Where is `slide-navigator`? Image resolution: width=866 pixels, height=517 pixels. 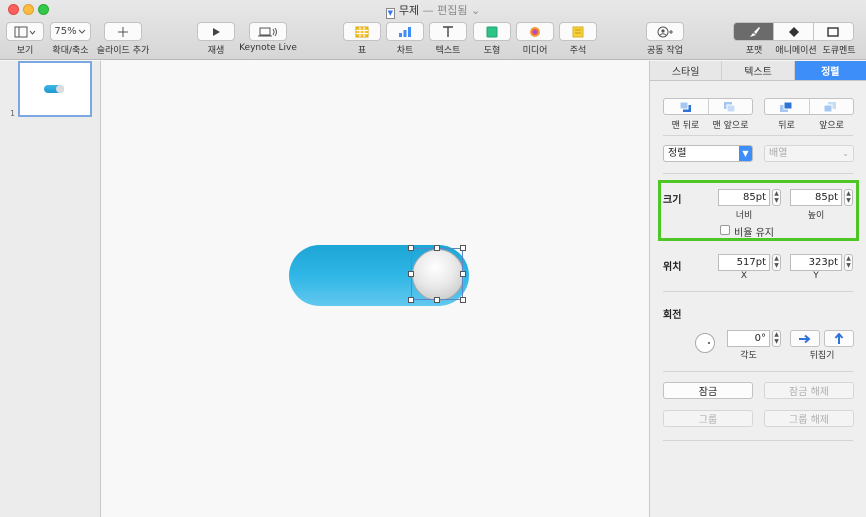 slide-navigator is located at coordinates (50, 289).